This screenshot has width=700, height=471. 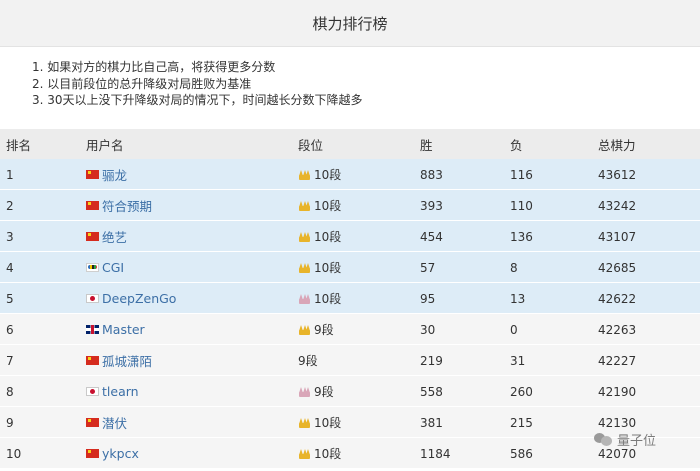 I want to click on rank-value: 1, so click(x=10, y=174).